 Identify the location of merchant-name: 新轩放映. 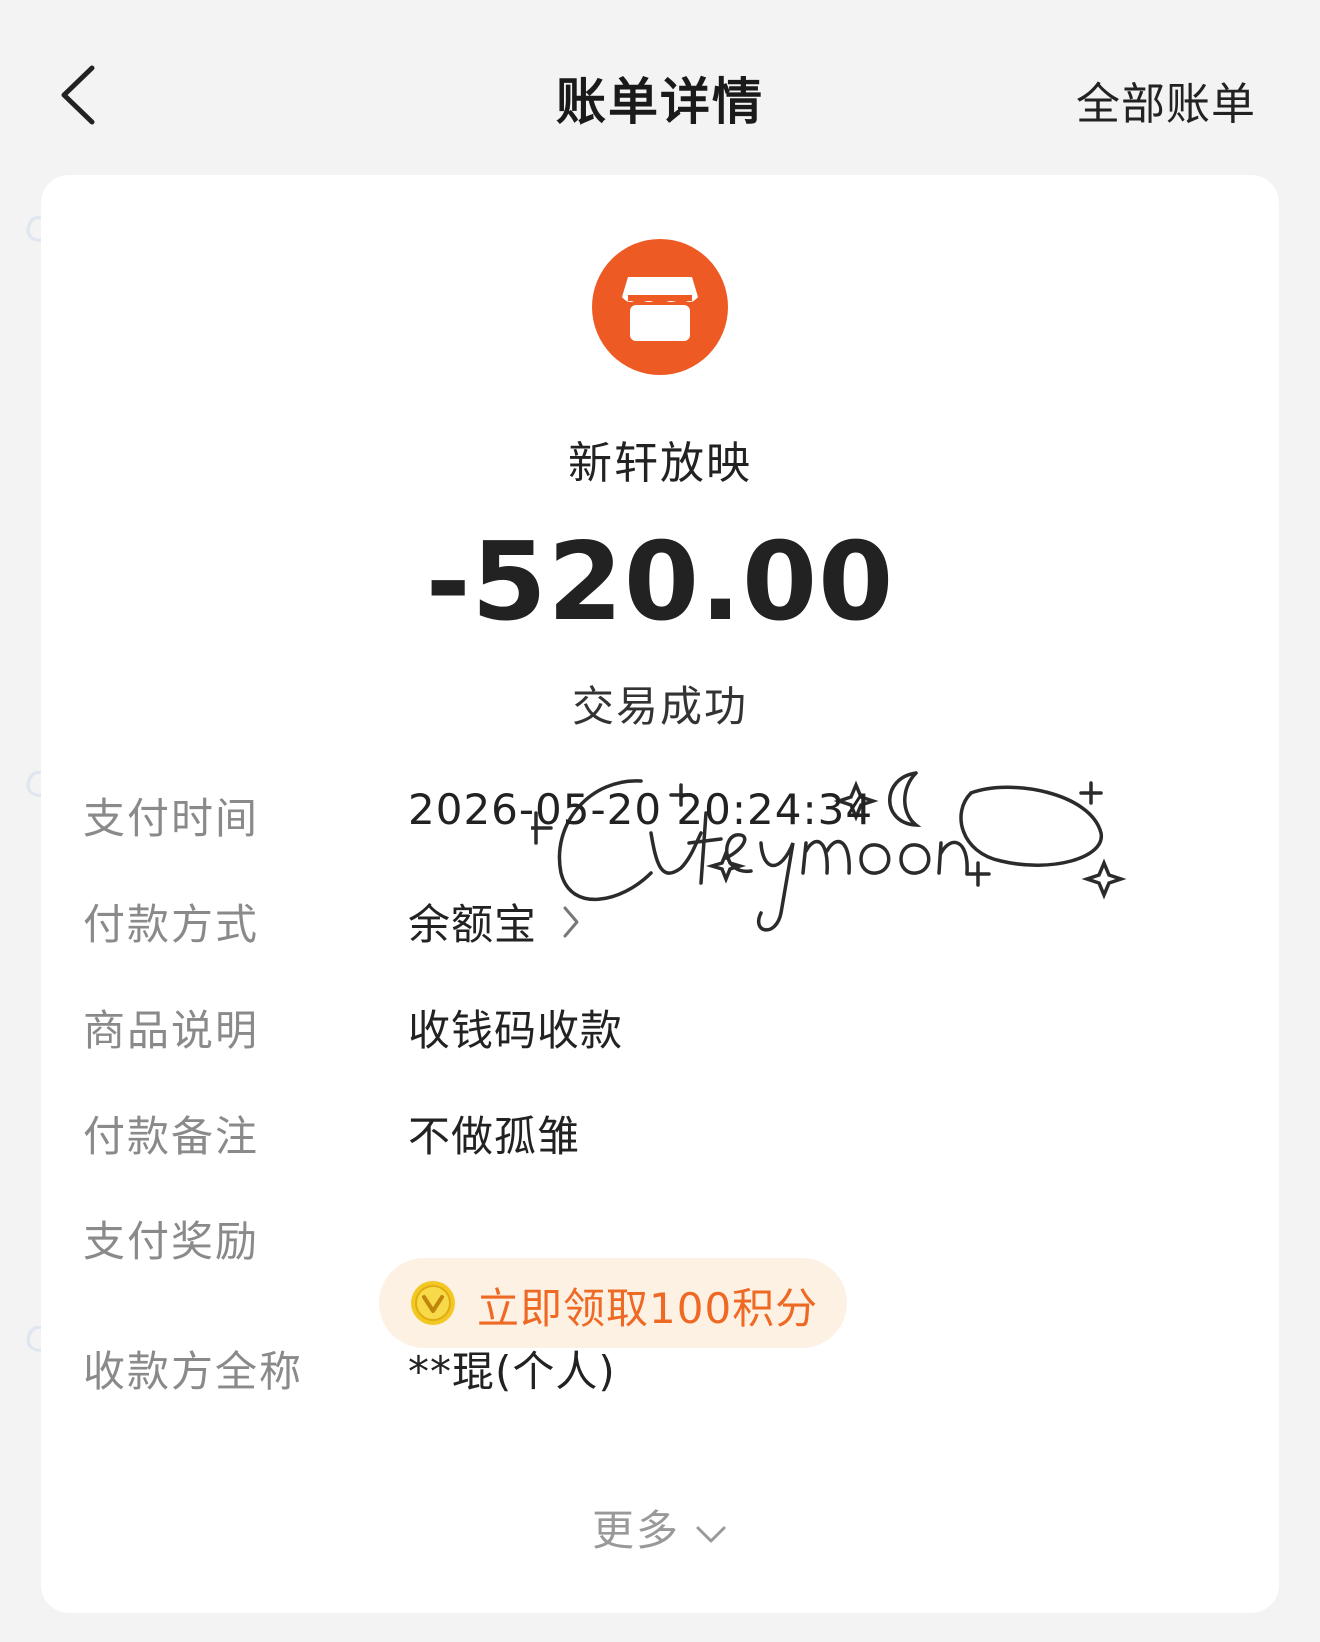
(660, 463).